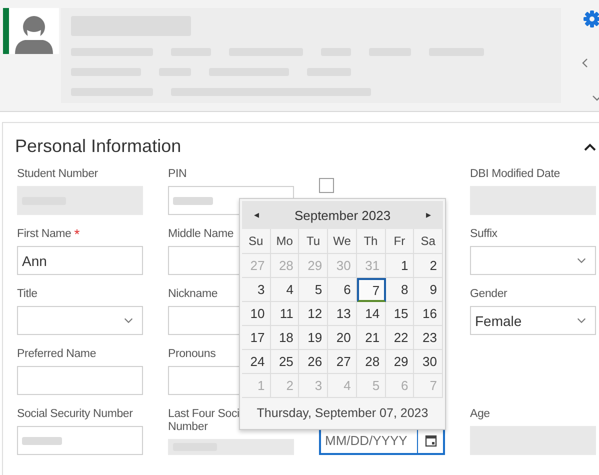 The height and width of the screenshot is (475, 599). I want to click on day-cell: 23, so click(428, 338).